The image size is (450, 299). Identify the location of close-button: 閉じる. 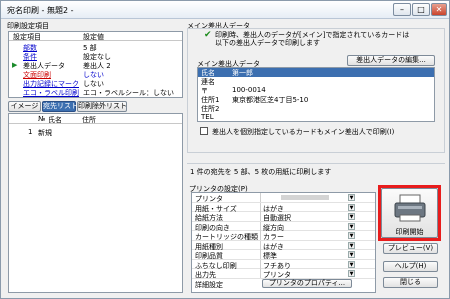
(410, 282).